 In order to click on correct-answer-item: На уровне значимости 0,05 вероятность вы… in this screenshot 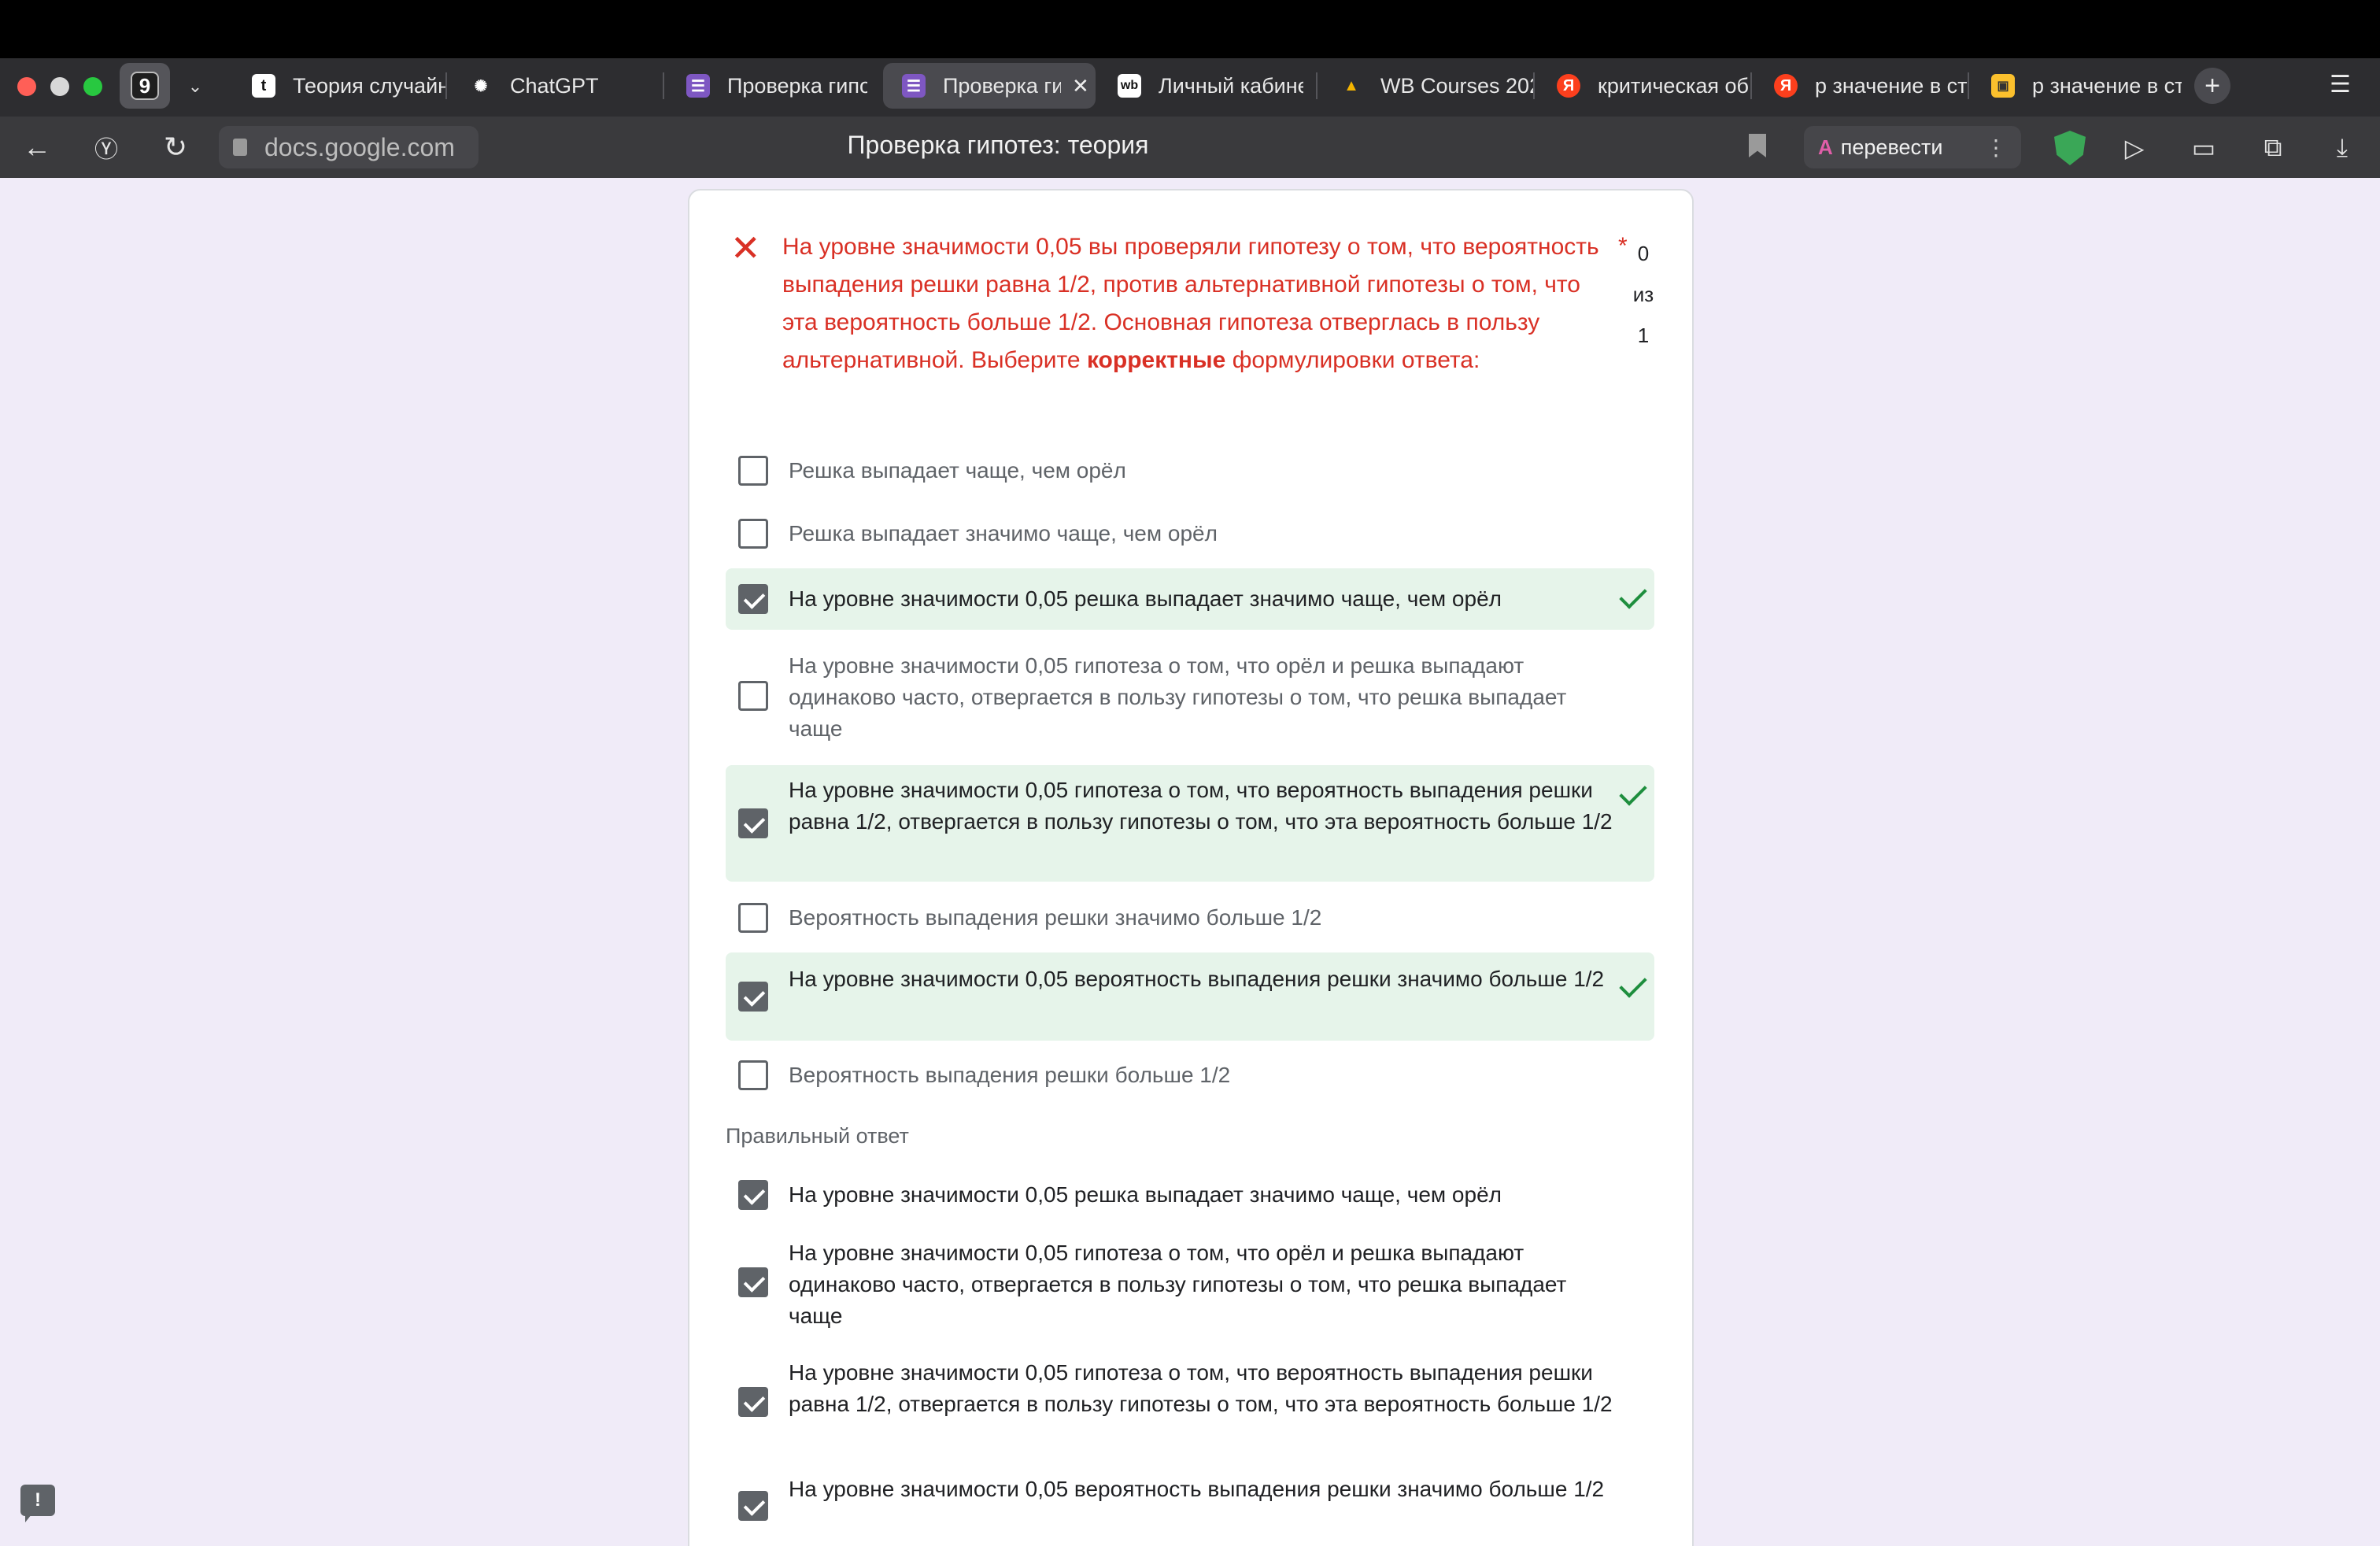, I will do `click(1190, 1510)`.